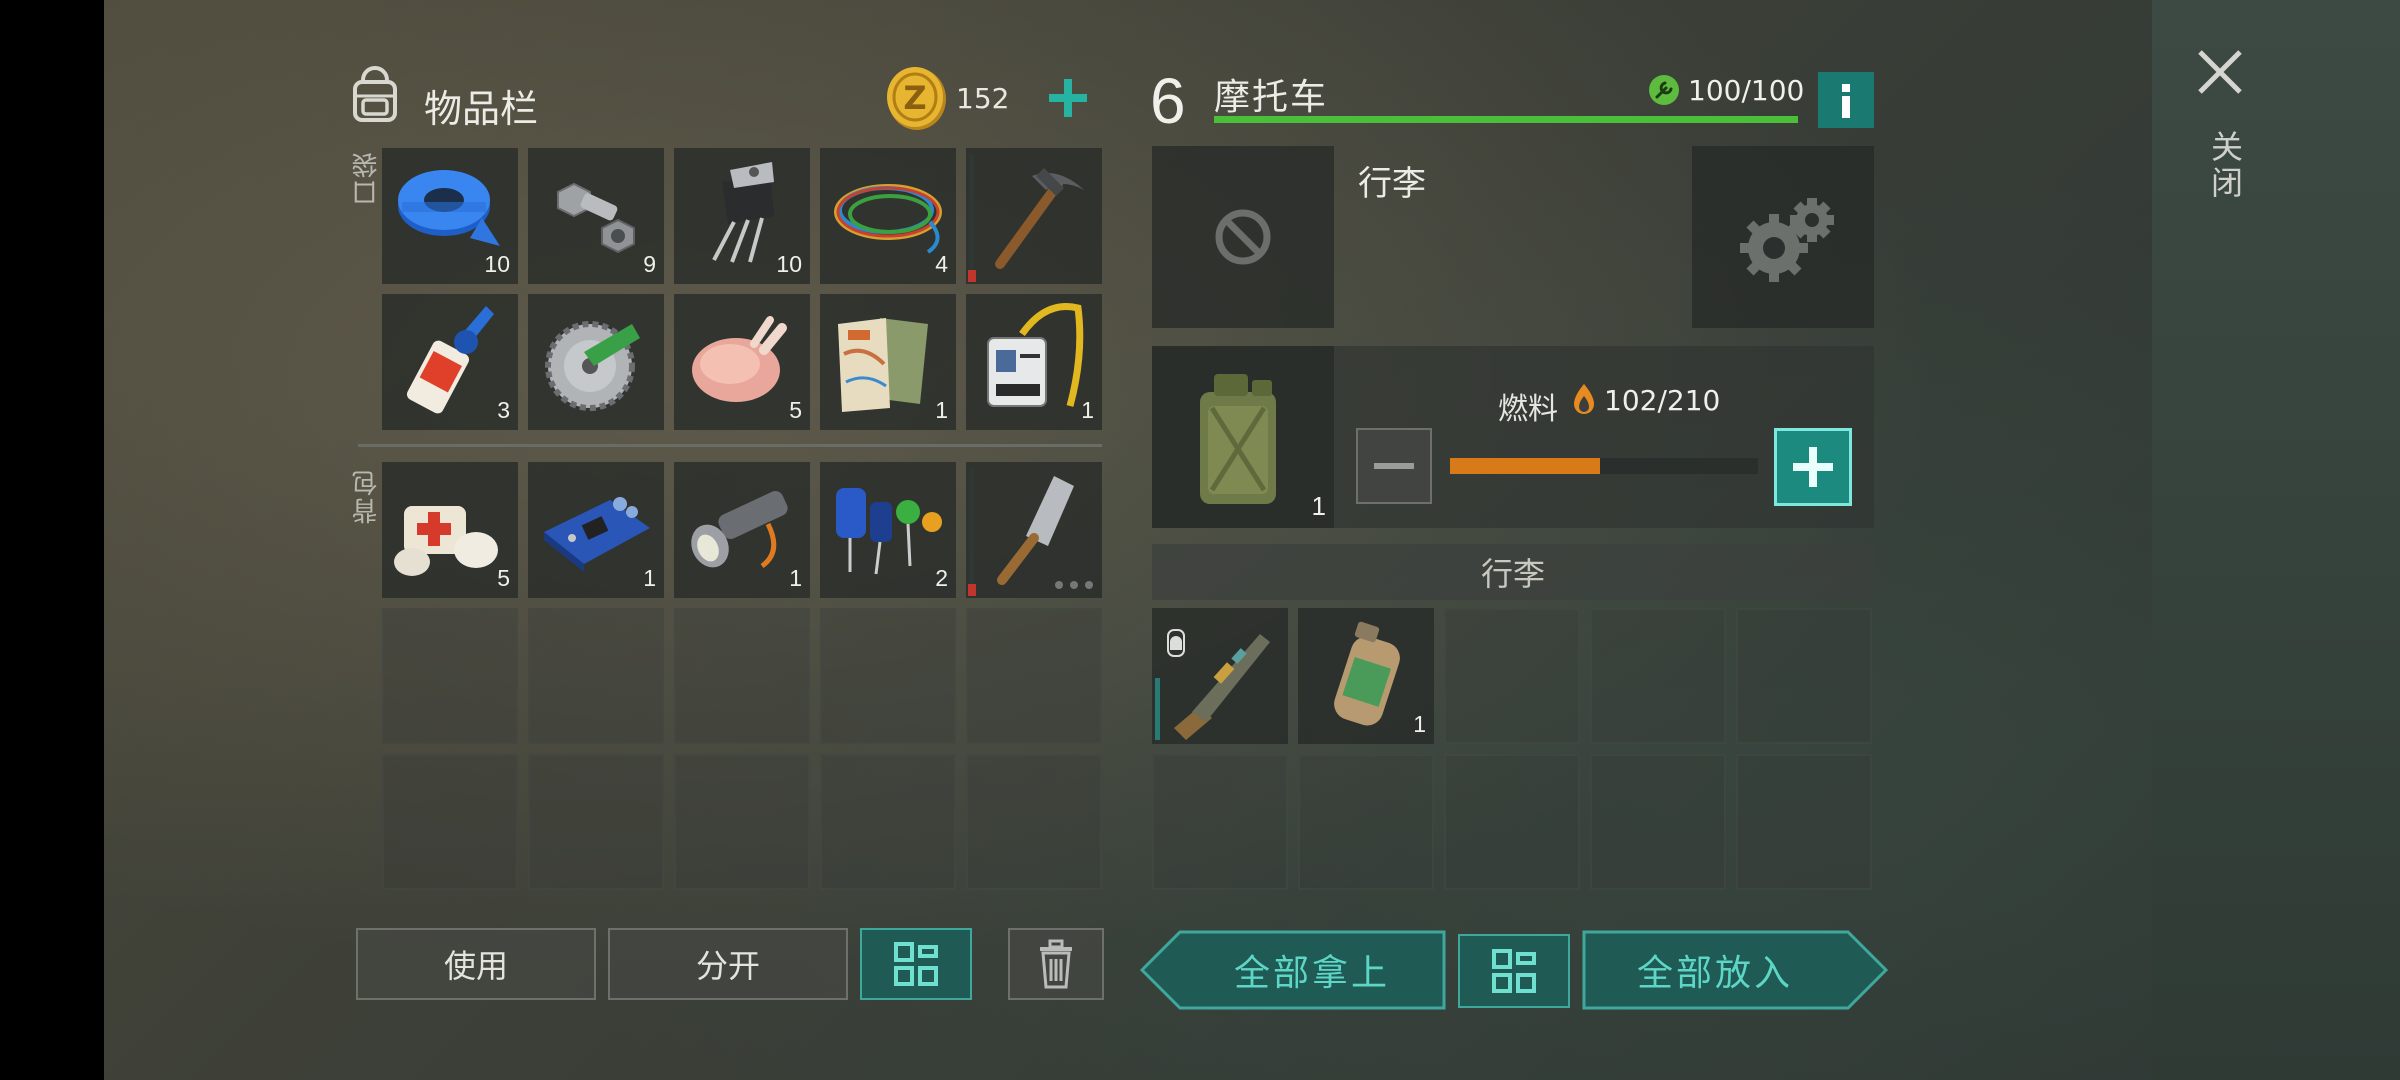  What do you see at coordinates (1039, 218) in the screenshot?
I see `pickaxe-icon` at bounding box center [1039, 218].